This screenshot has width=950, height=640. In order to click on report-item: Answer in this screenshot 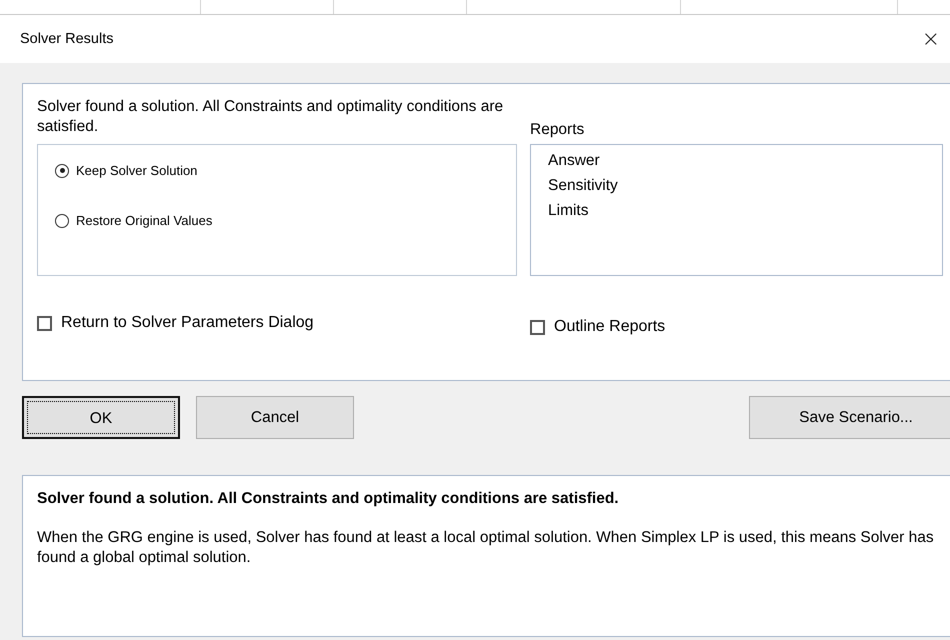, I will do `click(745, 160)`.